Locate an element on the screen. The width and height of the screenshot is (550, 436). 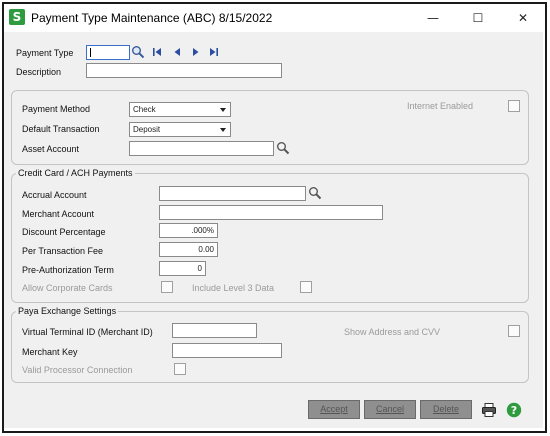
merchant-account-input is located at coordinates (271, 212).